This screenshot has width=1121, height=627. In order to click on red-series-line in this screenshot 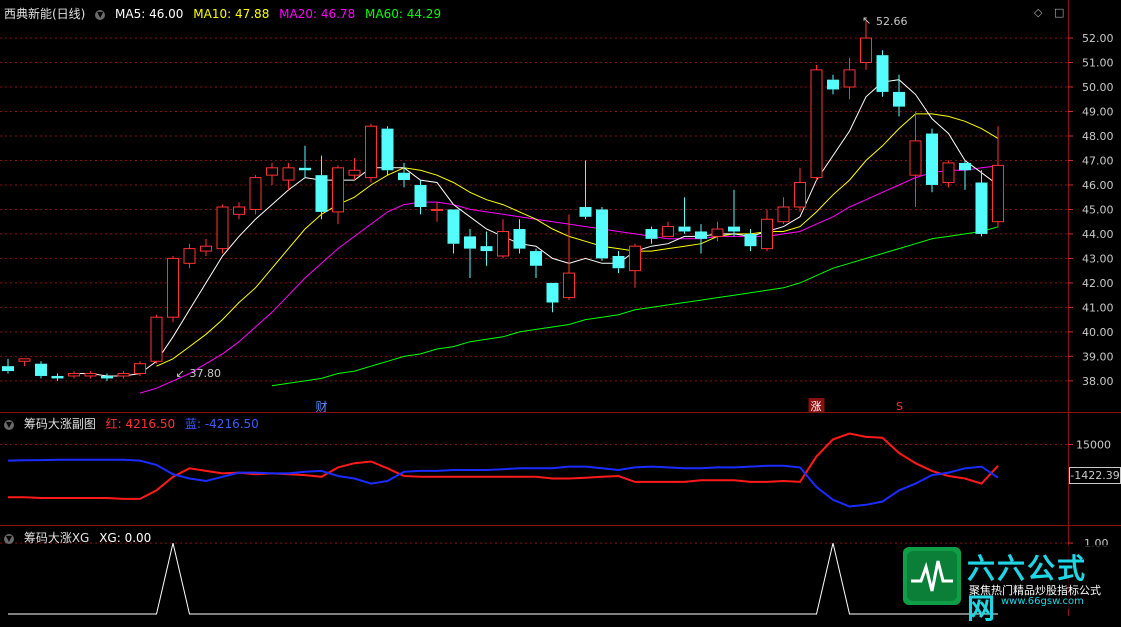, I will do `click(503, 466)`.